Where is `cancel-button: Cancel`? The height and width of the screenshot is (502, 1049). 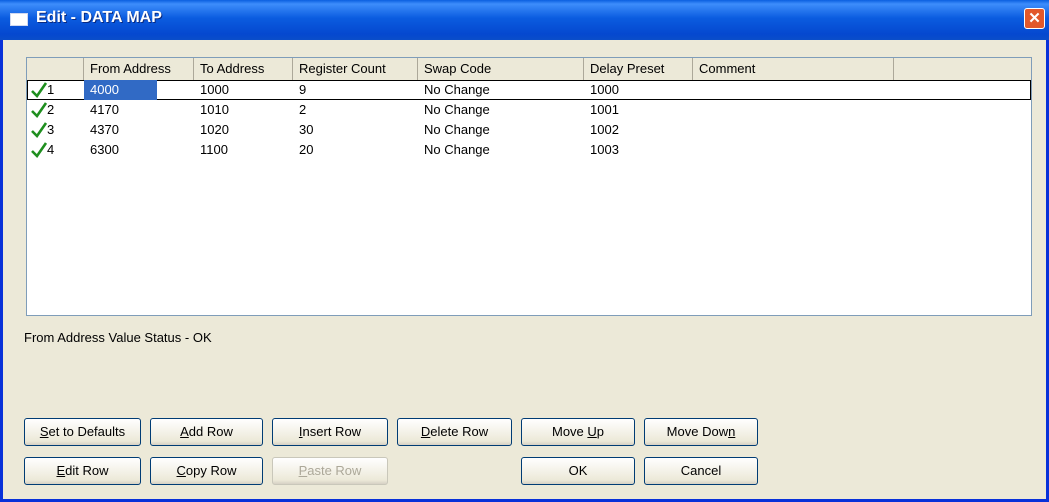 cancel-button: Cancel is located at coordinates (701, 471).